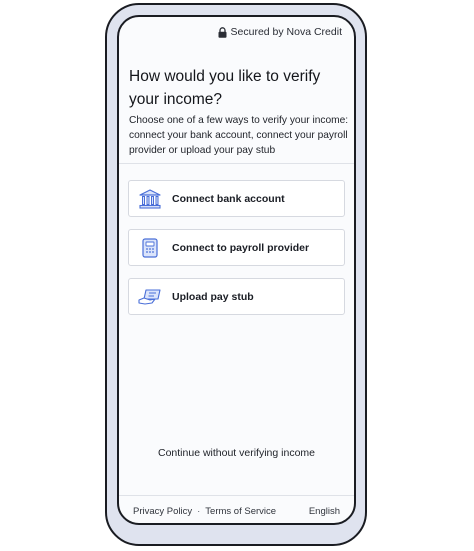 The height and width of the screenshot is (551, 474). What do you see at coordinates (213, 296) in the screenshot?
I see `option-label: Upload pay stub` at bounding box center [213, 296].